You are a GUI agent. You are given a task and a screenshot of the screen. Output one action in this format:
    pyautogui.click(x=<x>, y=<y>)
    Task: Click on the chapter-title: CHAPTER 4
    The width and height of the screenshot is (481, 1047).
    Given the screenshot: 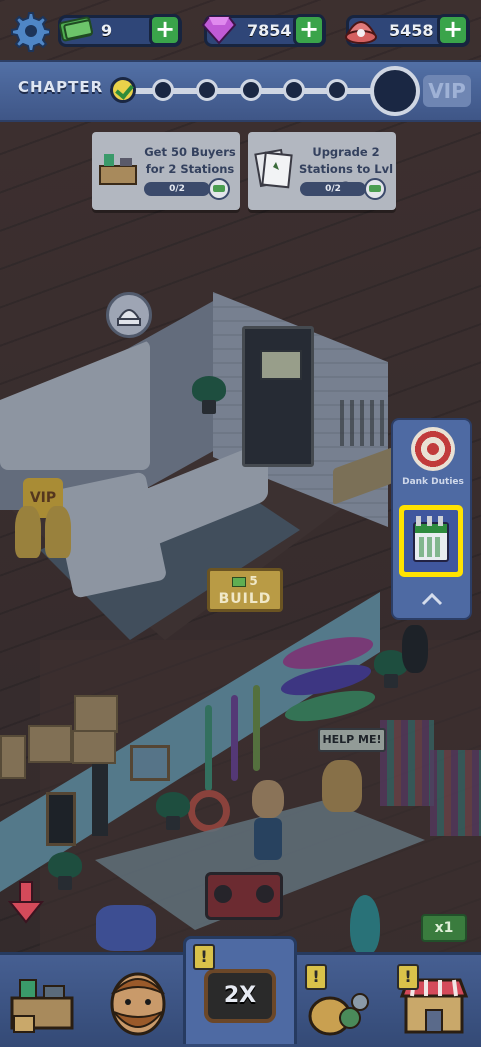 What is the action you would take?
    pyautogui.click(x=69, y=87)
    